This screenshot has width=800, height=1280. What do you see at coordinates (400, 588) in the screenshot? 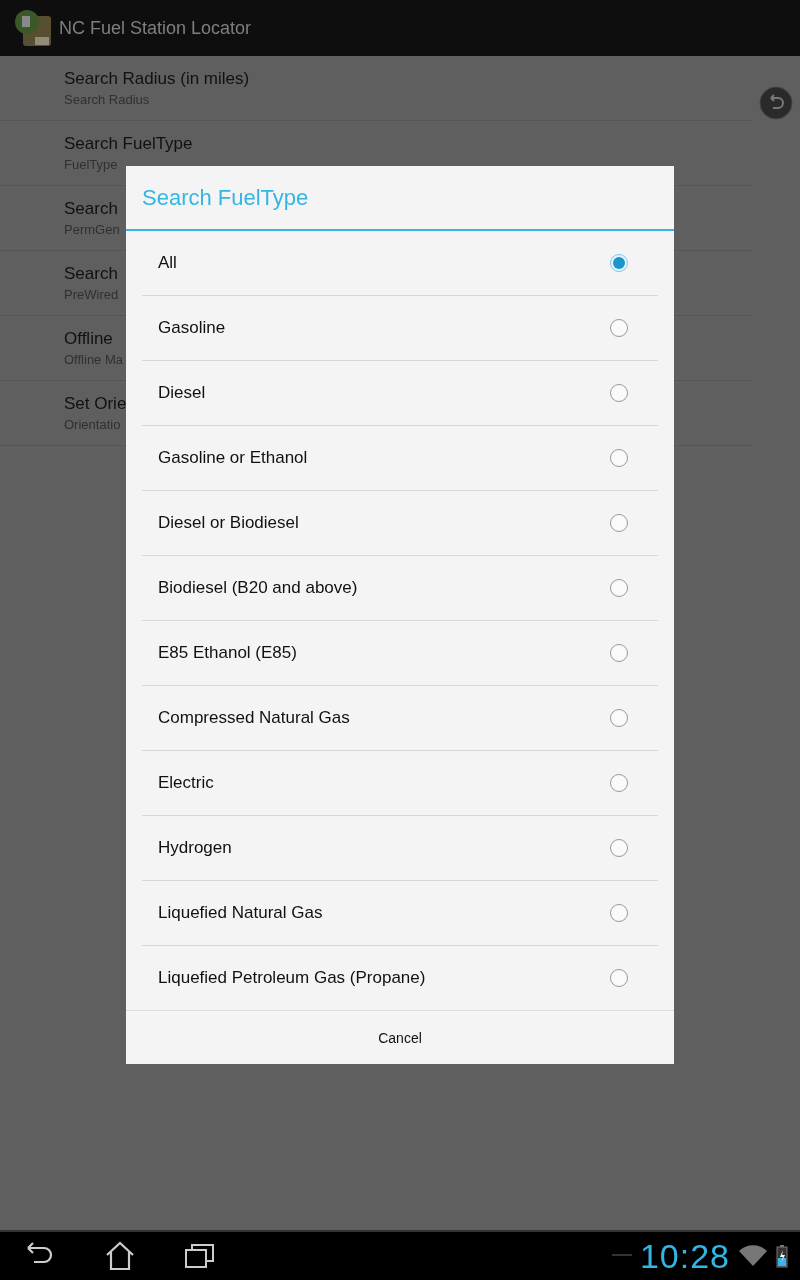
I see `fuel-option: Biodiesel (B20 and above)` at bounding box center [400, 588].